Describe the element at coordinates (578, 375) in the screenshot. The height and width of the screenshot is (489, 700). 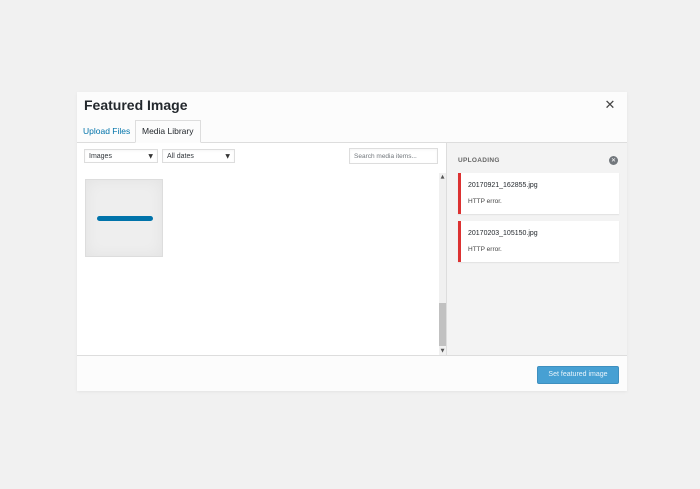
I see `set-featured-image-button: Set featured image` at that location.